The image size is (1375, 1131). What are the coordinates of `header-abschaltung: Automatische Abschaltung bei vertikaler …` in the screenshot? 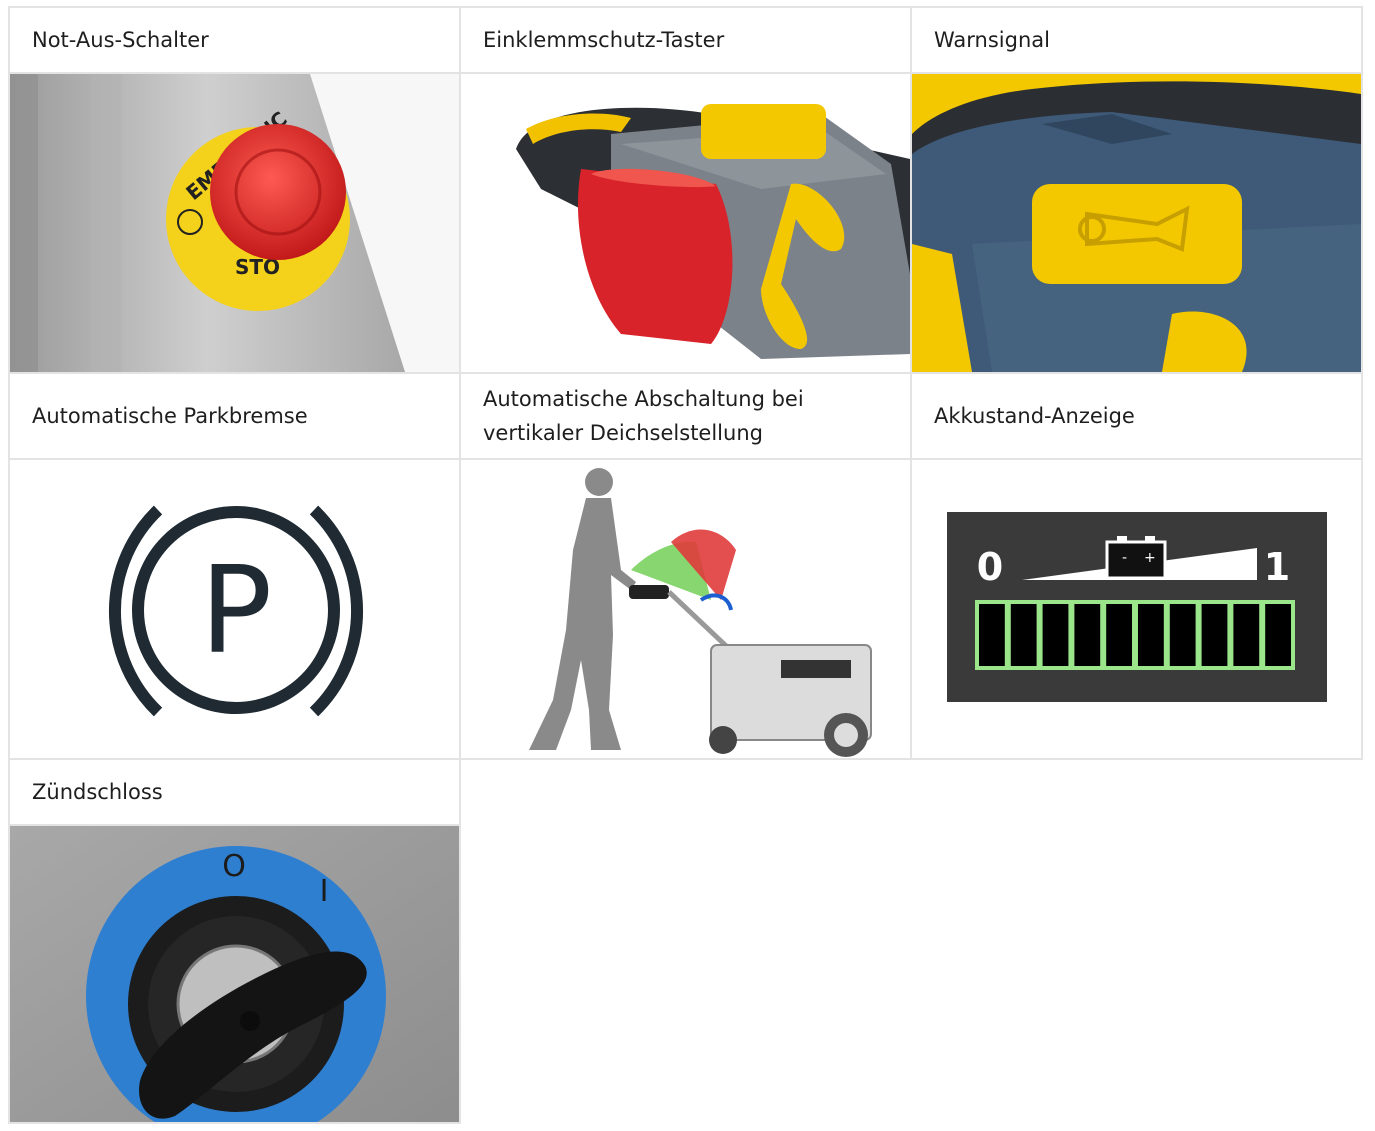 It's located at (685, 416).